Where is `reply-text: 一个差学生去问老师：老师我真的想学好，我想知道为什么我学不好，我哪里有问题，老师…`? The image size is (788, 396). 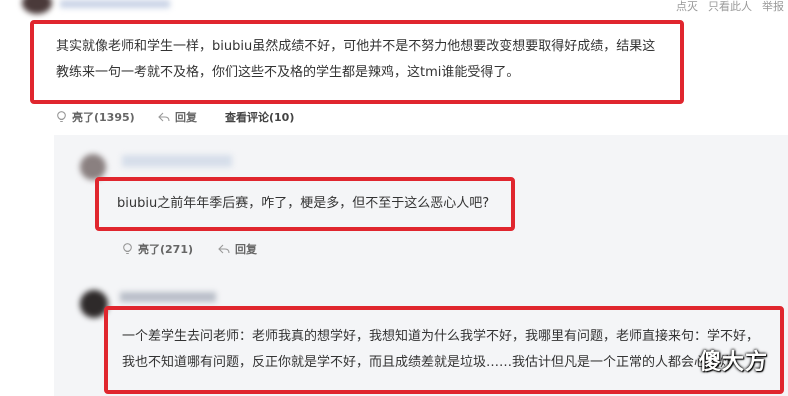 reply-text: 一个差学生去问老师：老师我真的想学好，我想知道为什么我学不好，我哪里有问题，老师… is located at coordinates (441, 349).